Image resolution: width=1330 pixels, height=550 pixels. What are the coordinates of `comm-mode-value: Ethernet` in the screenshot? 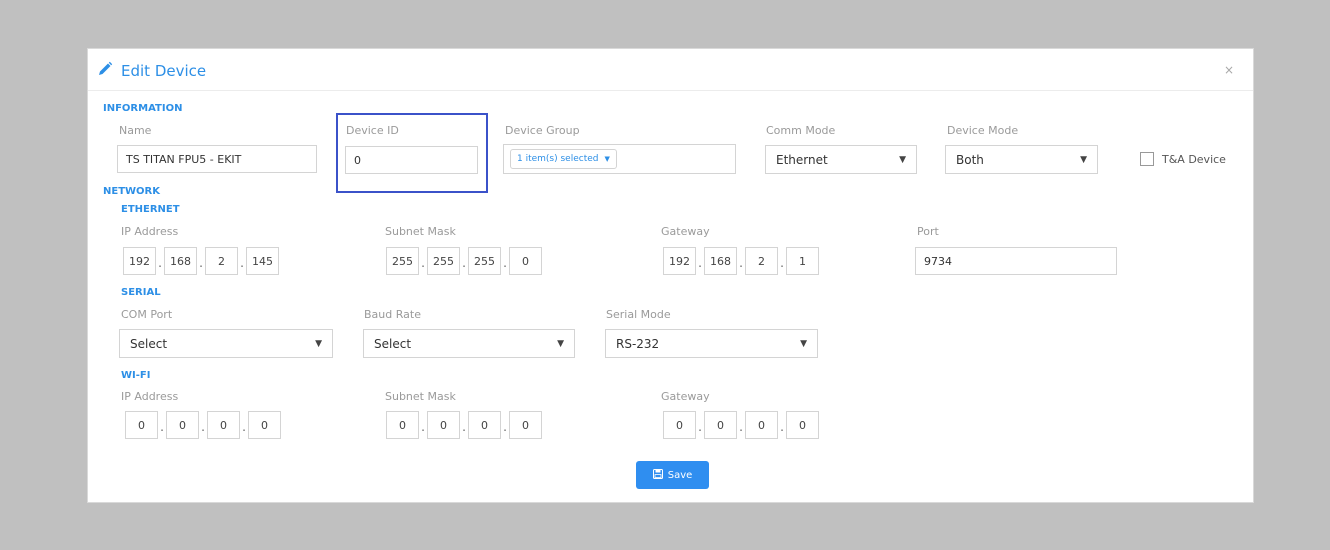 It's located at (802, 159).